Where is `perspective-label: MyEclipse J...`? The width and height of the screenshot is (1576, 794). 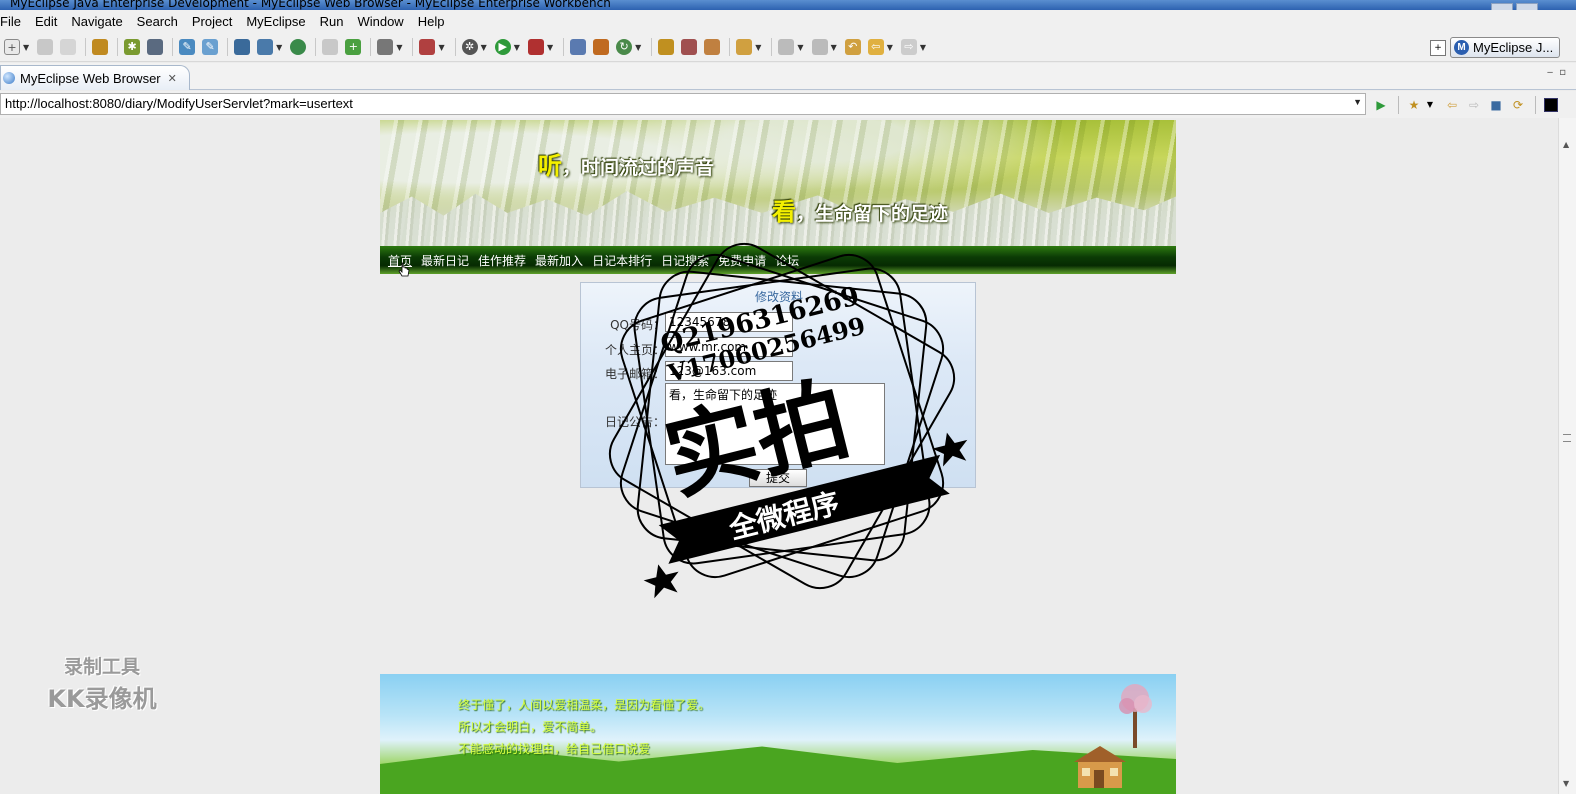 perspective-label: MyEclipse J... is located at coordinates (1513, 47).